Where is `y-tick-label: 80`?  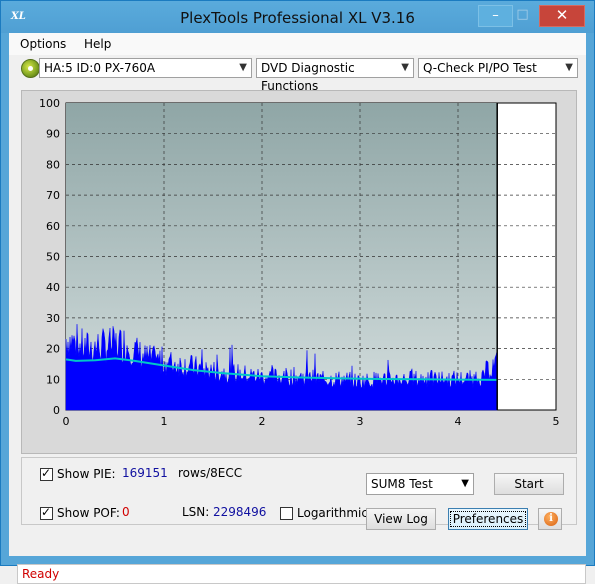 y-tick-label: 80 is located at coordinates (53, 164).